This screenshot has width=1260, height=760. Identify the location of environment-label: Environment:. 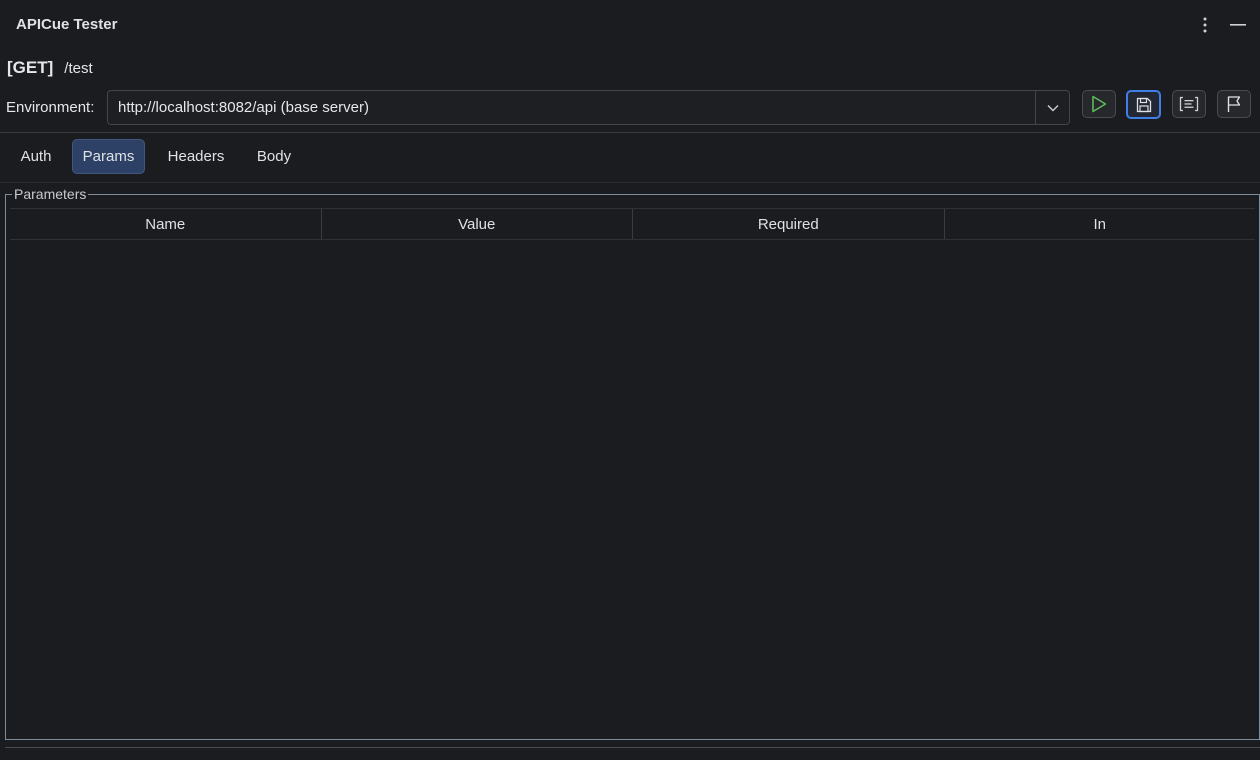
(50, 107).